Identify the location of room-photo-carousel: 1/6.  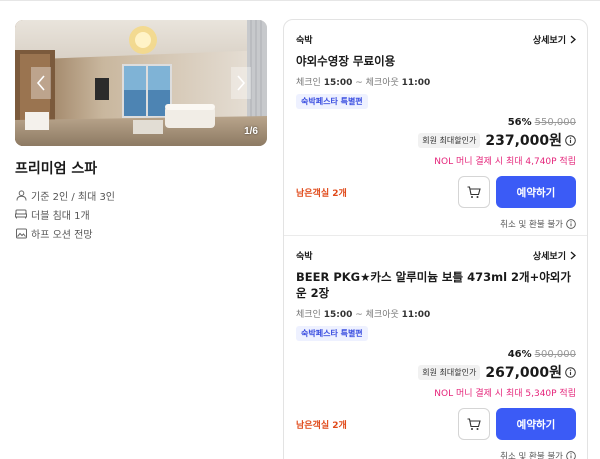
(141, 83).